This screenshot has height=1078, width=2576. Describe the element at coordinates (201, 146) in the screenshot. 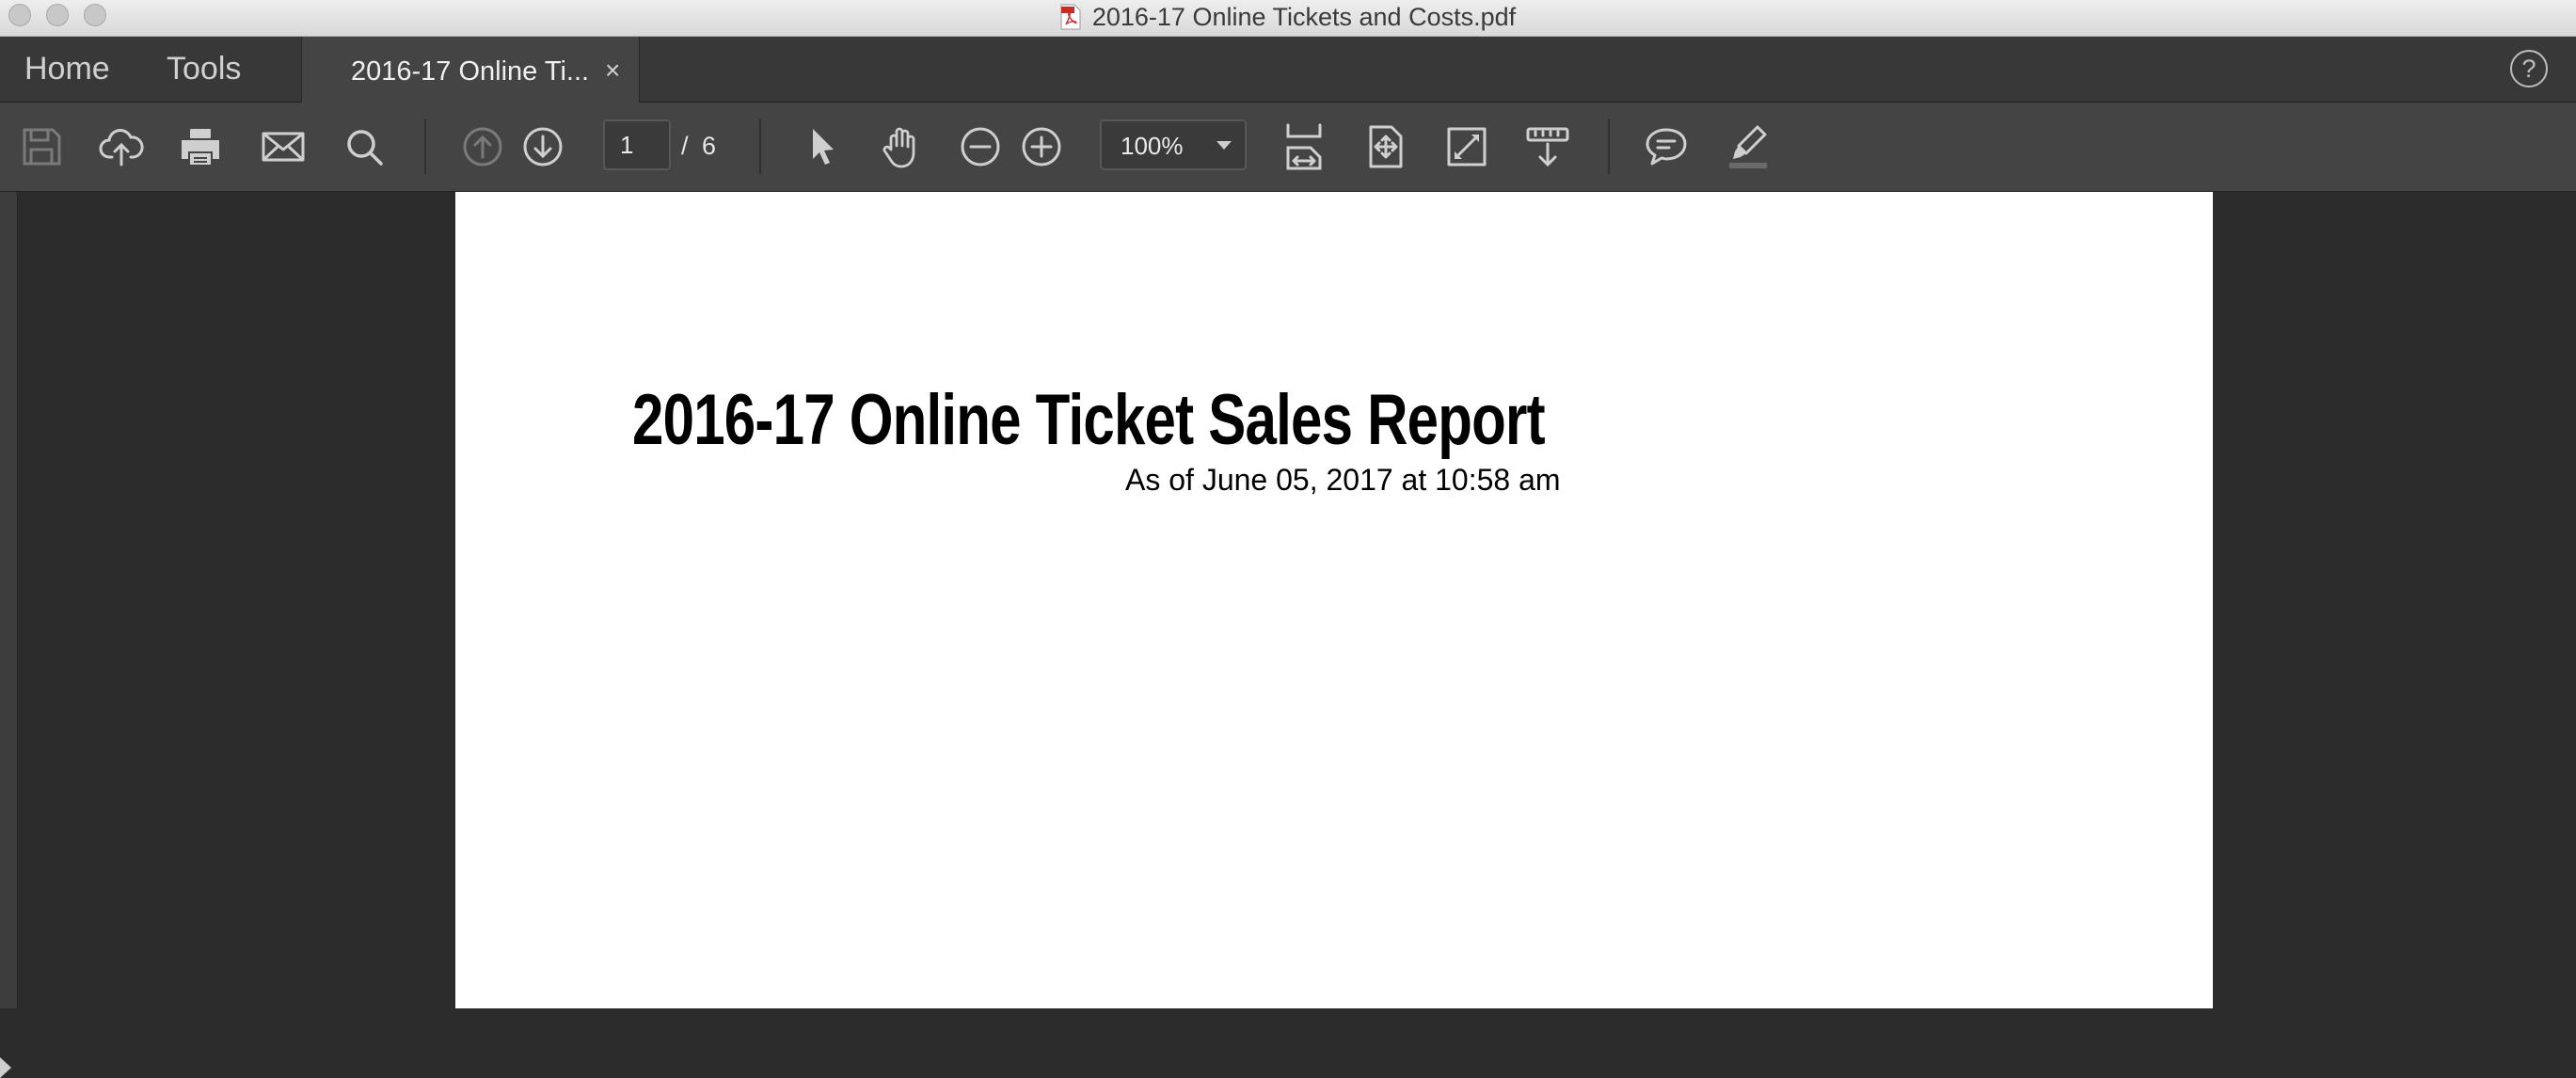

I see `print-icon` at that location.